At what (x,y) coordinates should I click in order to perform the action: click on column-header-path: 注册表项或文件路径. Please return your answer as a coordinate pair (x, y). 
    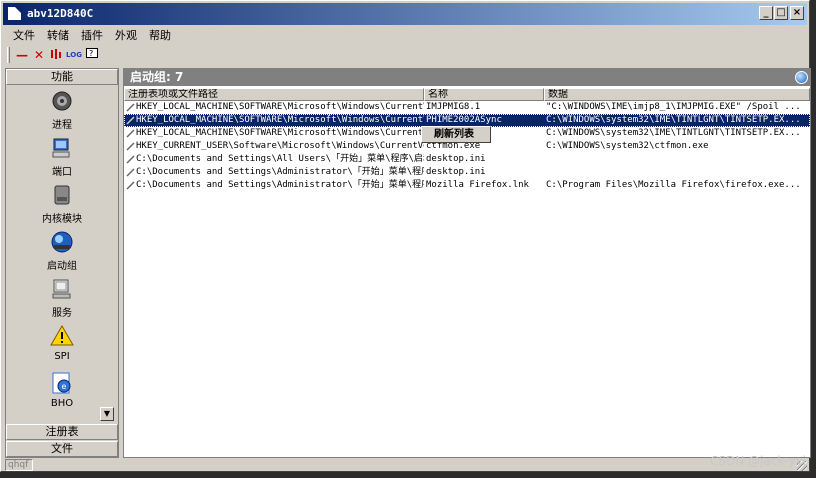
    Looking at the image, I should click on (274, 94).